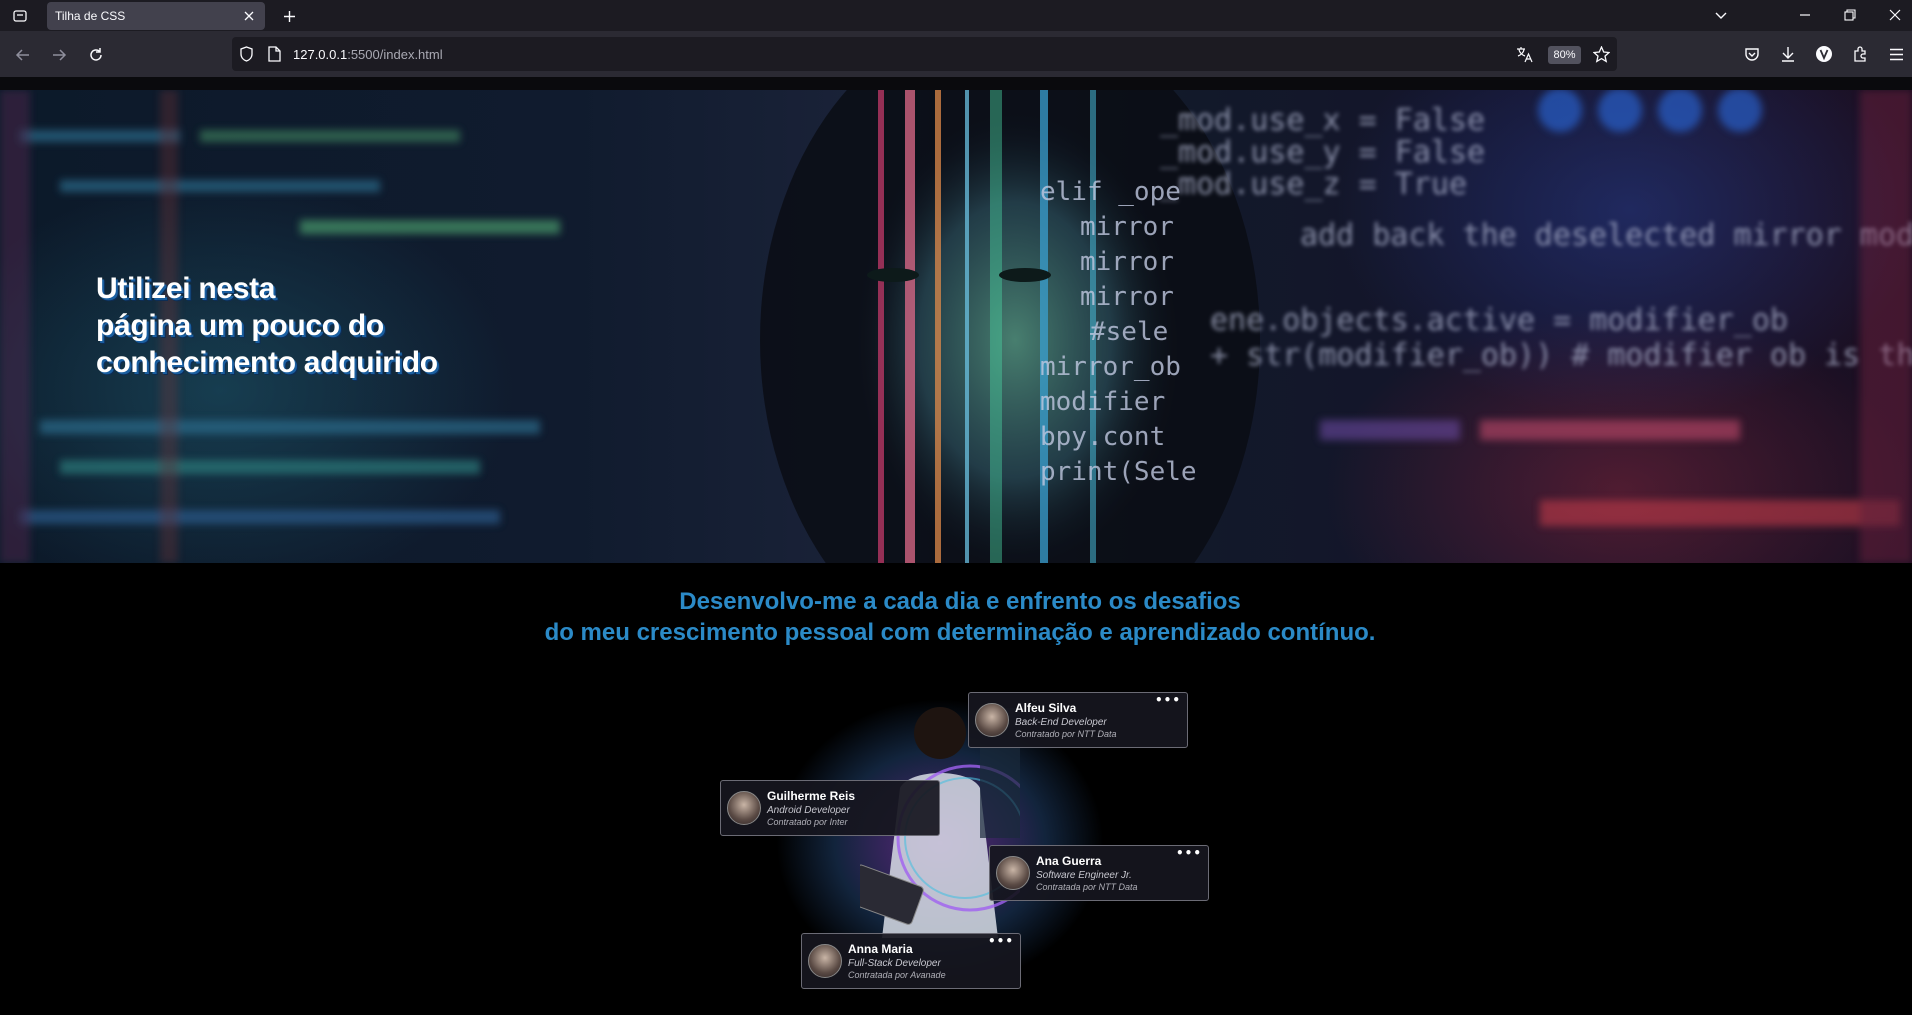 The width and height of the screenshot is (1912, 1015). I want to click on card-company: Contratada por NTT Data, so click(1087, 887).